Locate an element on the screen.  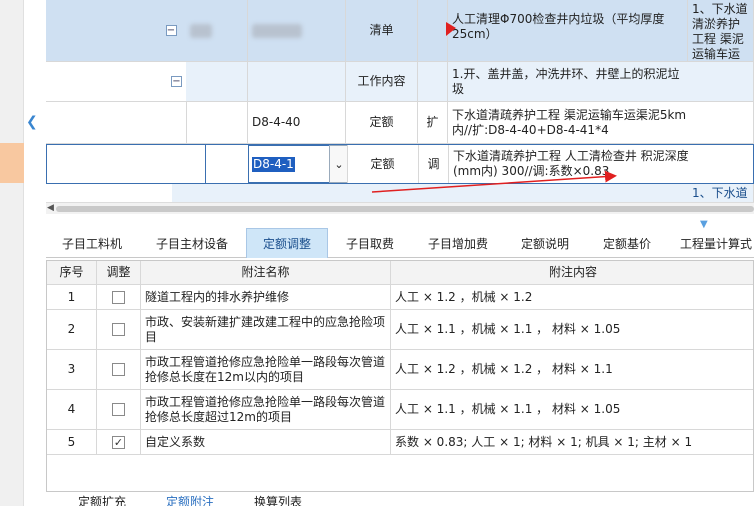
header-name: 附注名称 is located at coordinates (266, 272).